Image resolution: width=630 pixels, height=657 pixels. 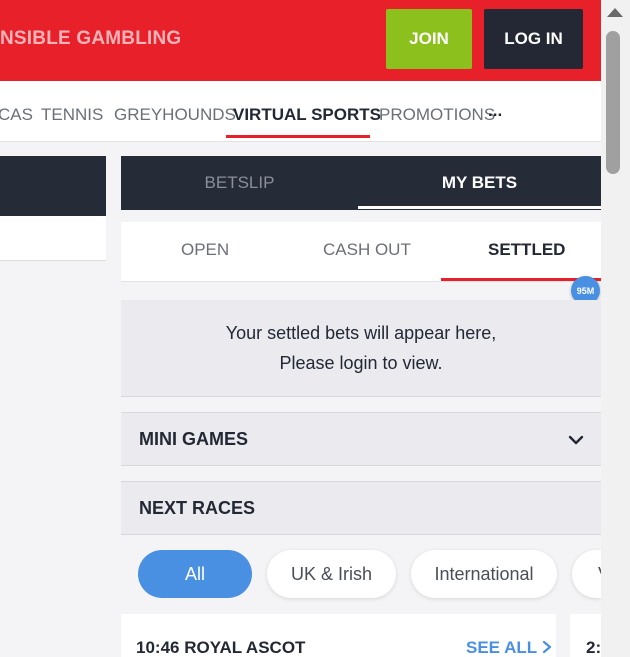 What do you see at coordinates (615, 12) in the screenshot?
I see `scroll-up-arrow-icon` at bounding box center [615, 12].